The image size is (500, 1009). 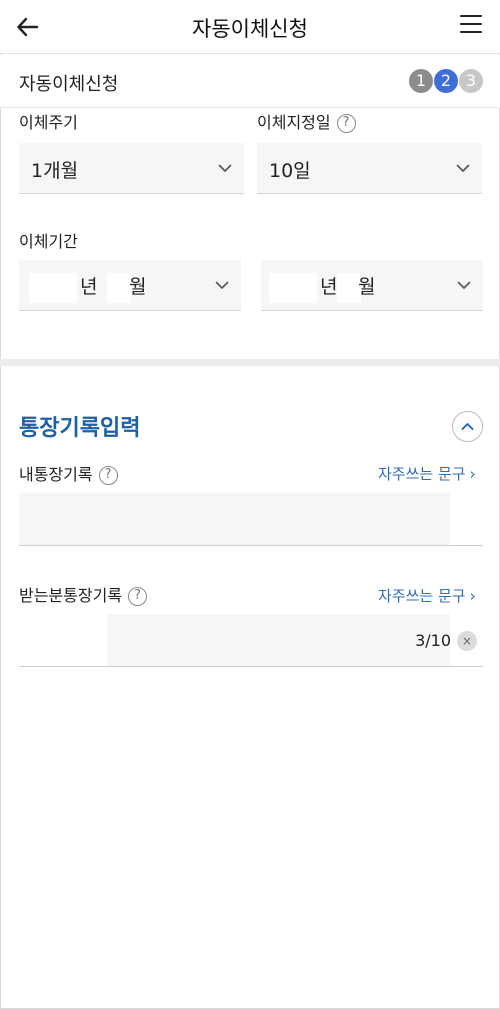 What do you see at coordinates (433, 640) in the screenshot?
I see `char-counter: 3/10` at bounding box center [433, 640].